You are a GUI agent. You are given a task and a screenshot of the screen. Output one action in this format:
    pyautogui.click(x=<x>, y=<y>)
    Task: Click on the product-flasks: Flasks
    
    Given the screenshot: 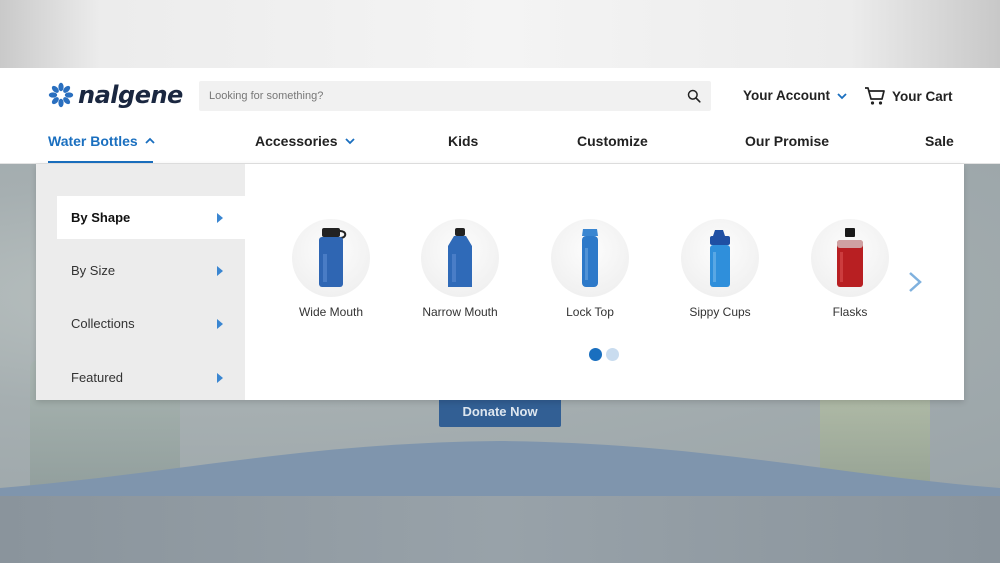 What is the action you would take?
    pyautogui.click(x=850, y=269)
    